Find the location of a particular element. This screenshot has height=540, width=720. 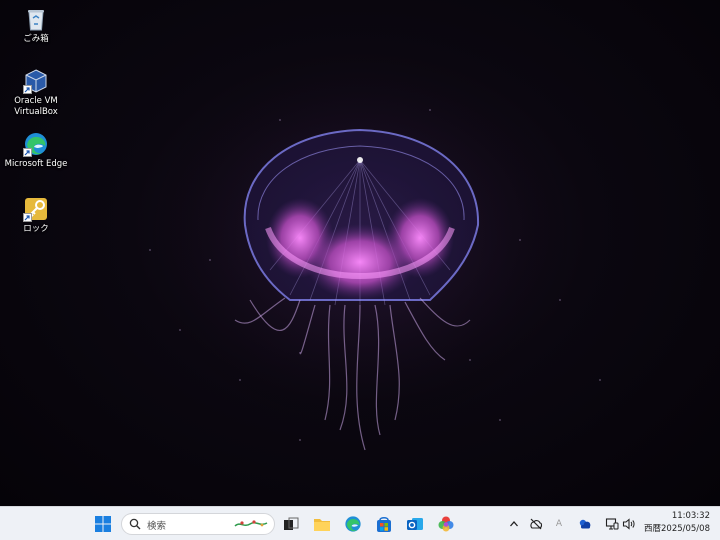

clock: 11:03:32 西暦2025/05/08 is located at coordinates (677, 523).